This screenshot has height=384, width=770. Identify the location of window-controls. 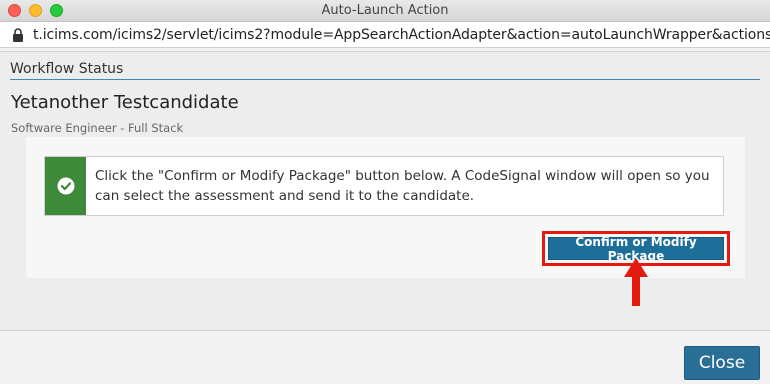
(35, 10).